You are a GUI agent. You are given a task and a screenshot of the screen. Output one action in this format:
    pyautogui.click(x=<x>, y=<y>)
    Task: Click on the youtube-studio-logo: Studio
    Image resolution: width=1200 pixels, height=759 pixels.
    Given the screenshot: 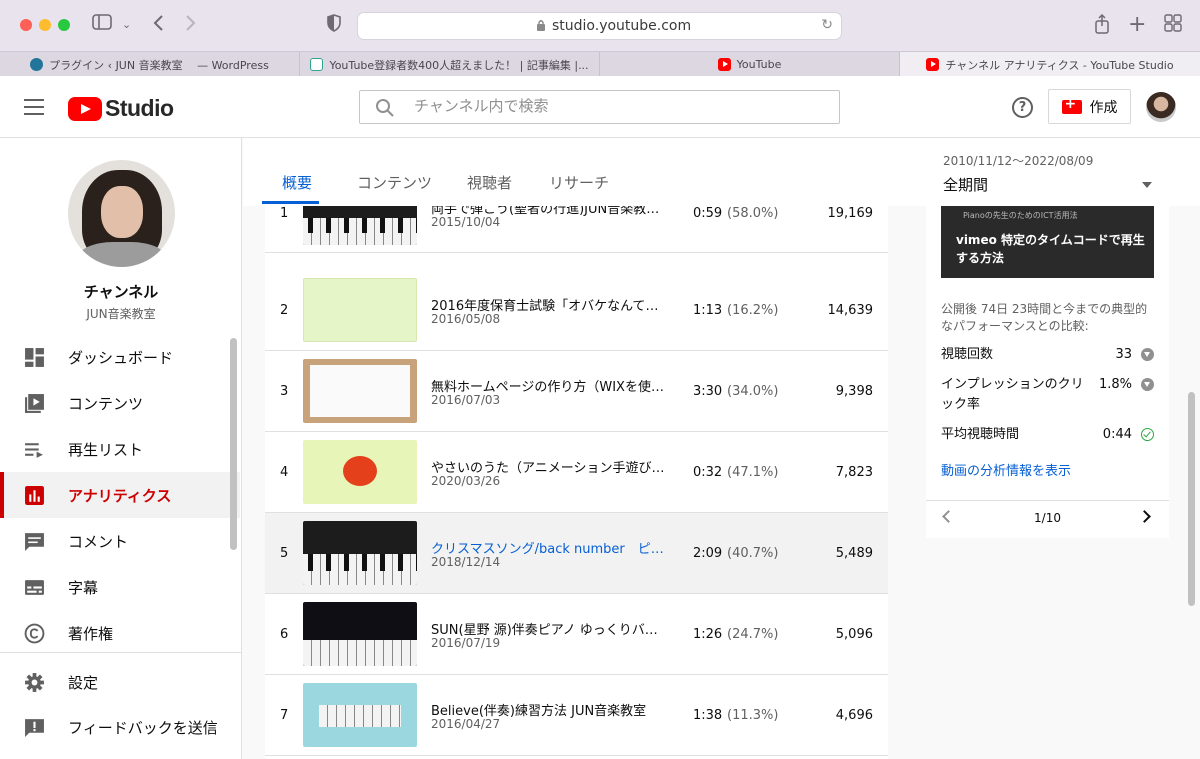 What is the action you would take?
    pyautogui.click(x=121, y=108)
    